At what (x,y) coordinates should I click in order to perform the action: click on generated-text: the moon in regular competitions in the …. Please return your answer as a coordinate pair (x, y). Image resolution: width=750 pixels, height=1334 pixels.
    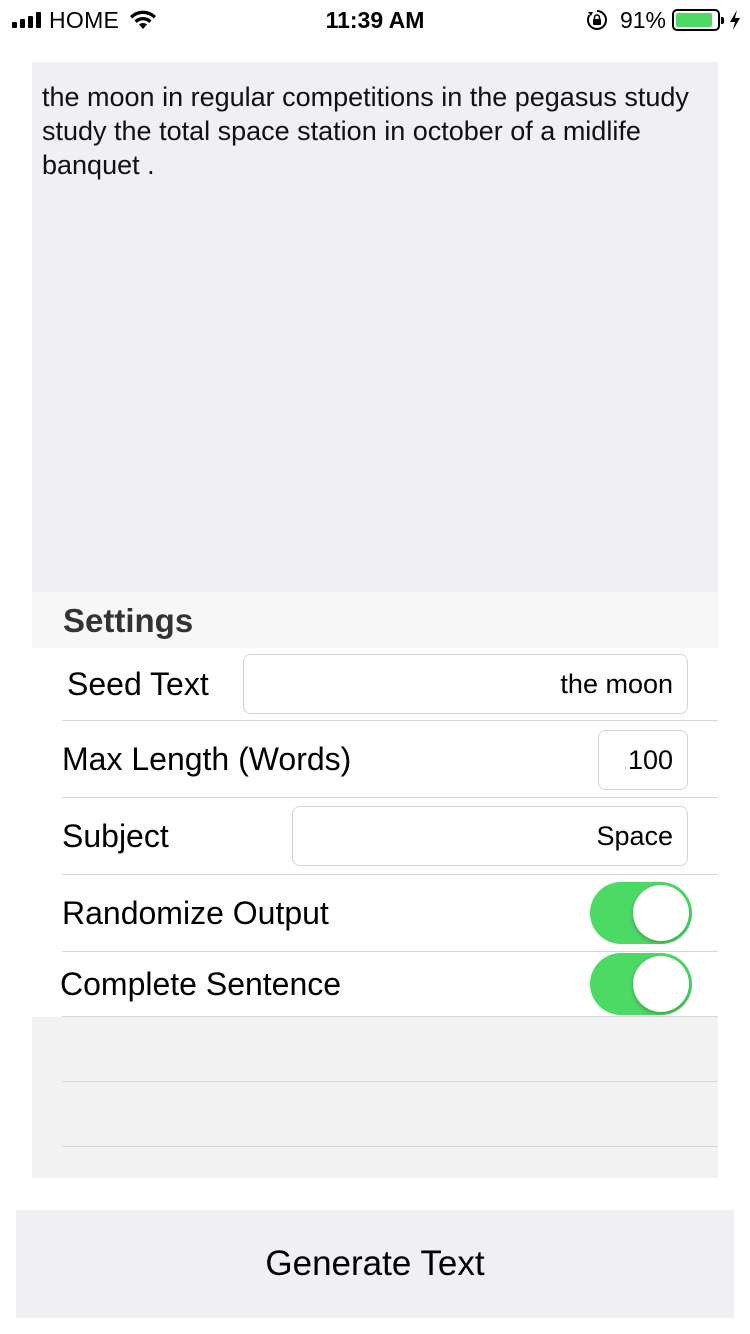
    Looking at the image, I should click on (365, 131).